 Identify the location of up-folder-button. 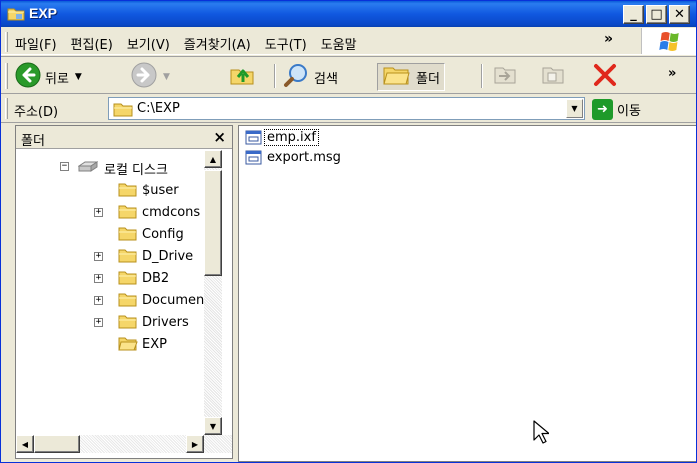
(243, 77).